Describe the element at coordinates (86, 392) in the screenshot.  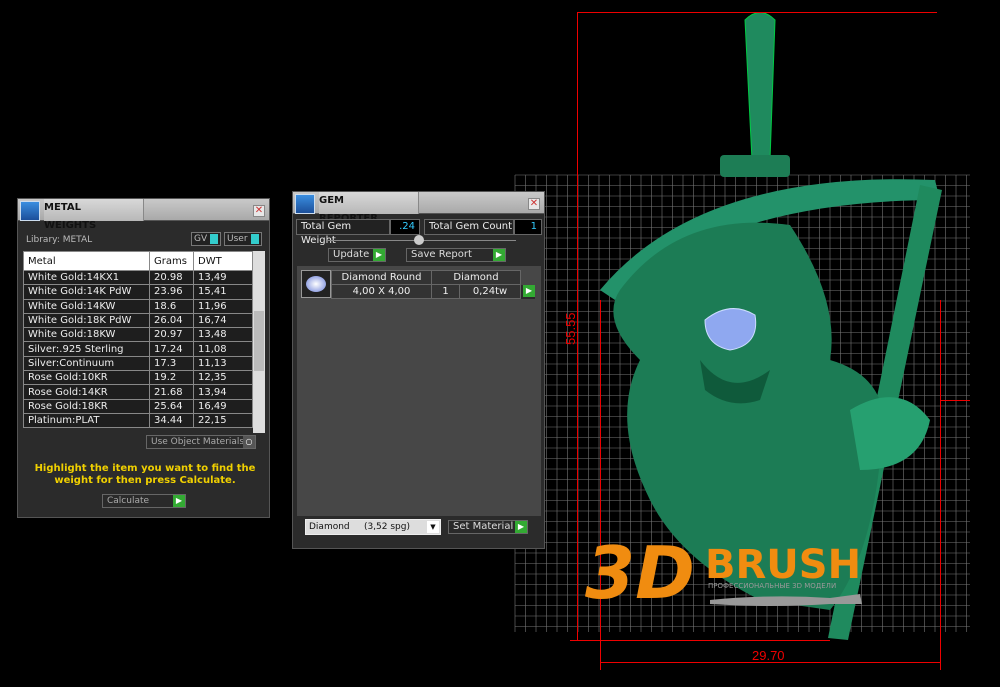
I see `metal-name: Rose Gold:14KR` at that location.